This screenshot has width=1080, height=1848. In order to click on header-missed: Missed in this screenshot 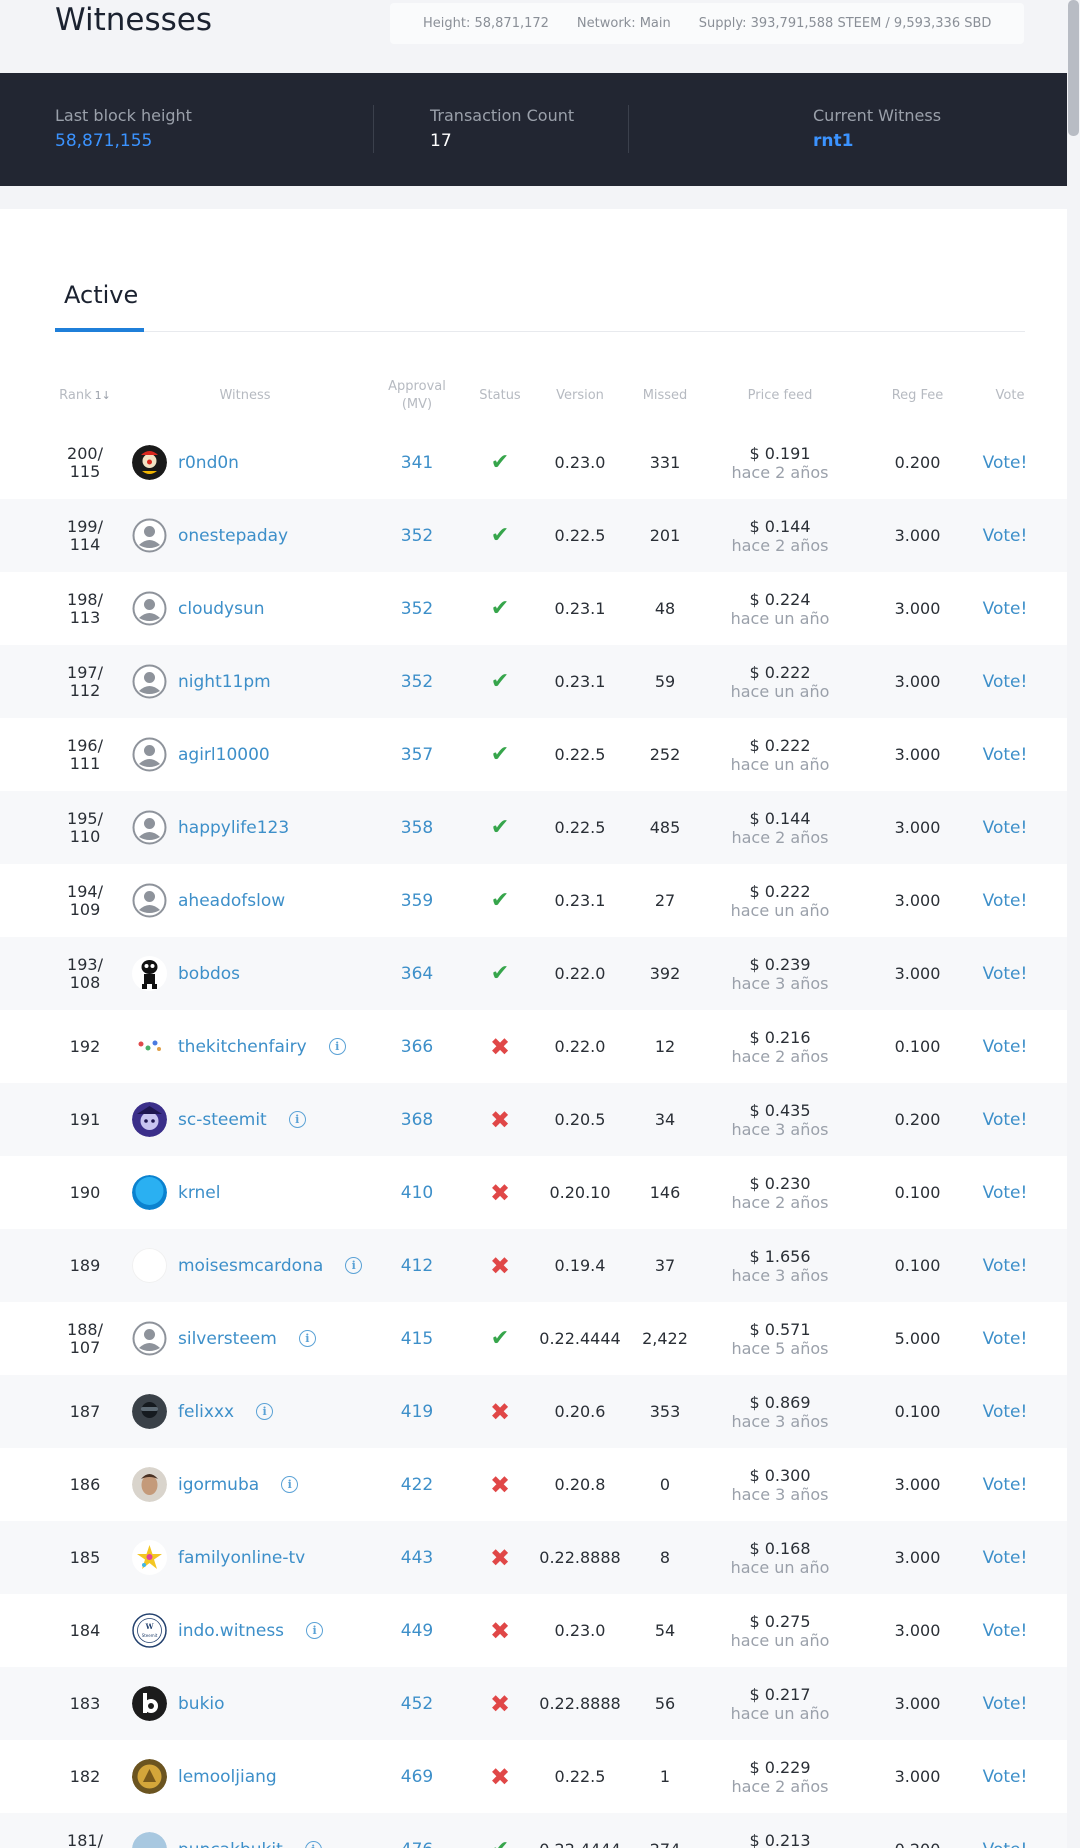, I will do `click(665, 396)`.